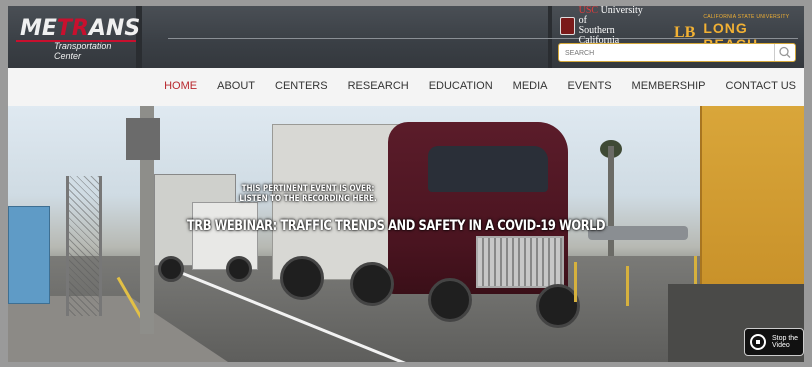  What do you see at coordinates (530, 86) in the screenshot?
I see `nav-item-media: MEDIA` at bounding box center [530, 86].